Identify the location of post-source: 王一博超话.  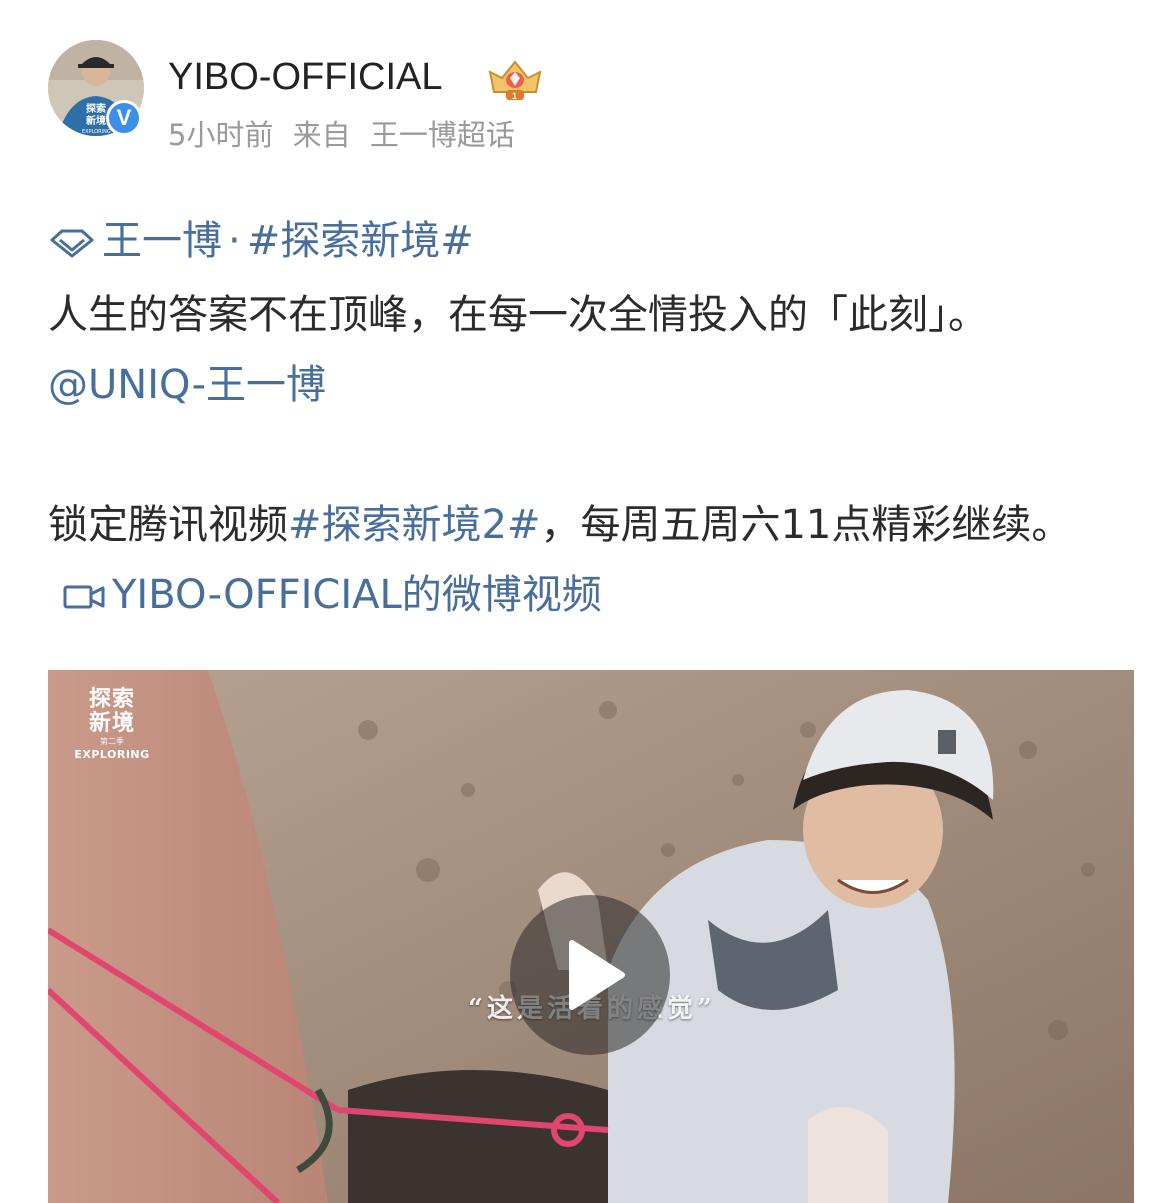
(442, 135).